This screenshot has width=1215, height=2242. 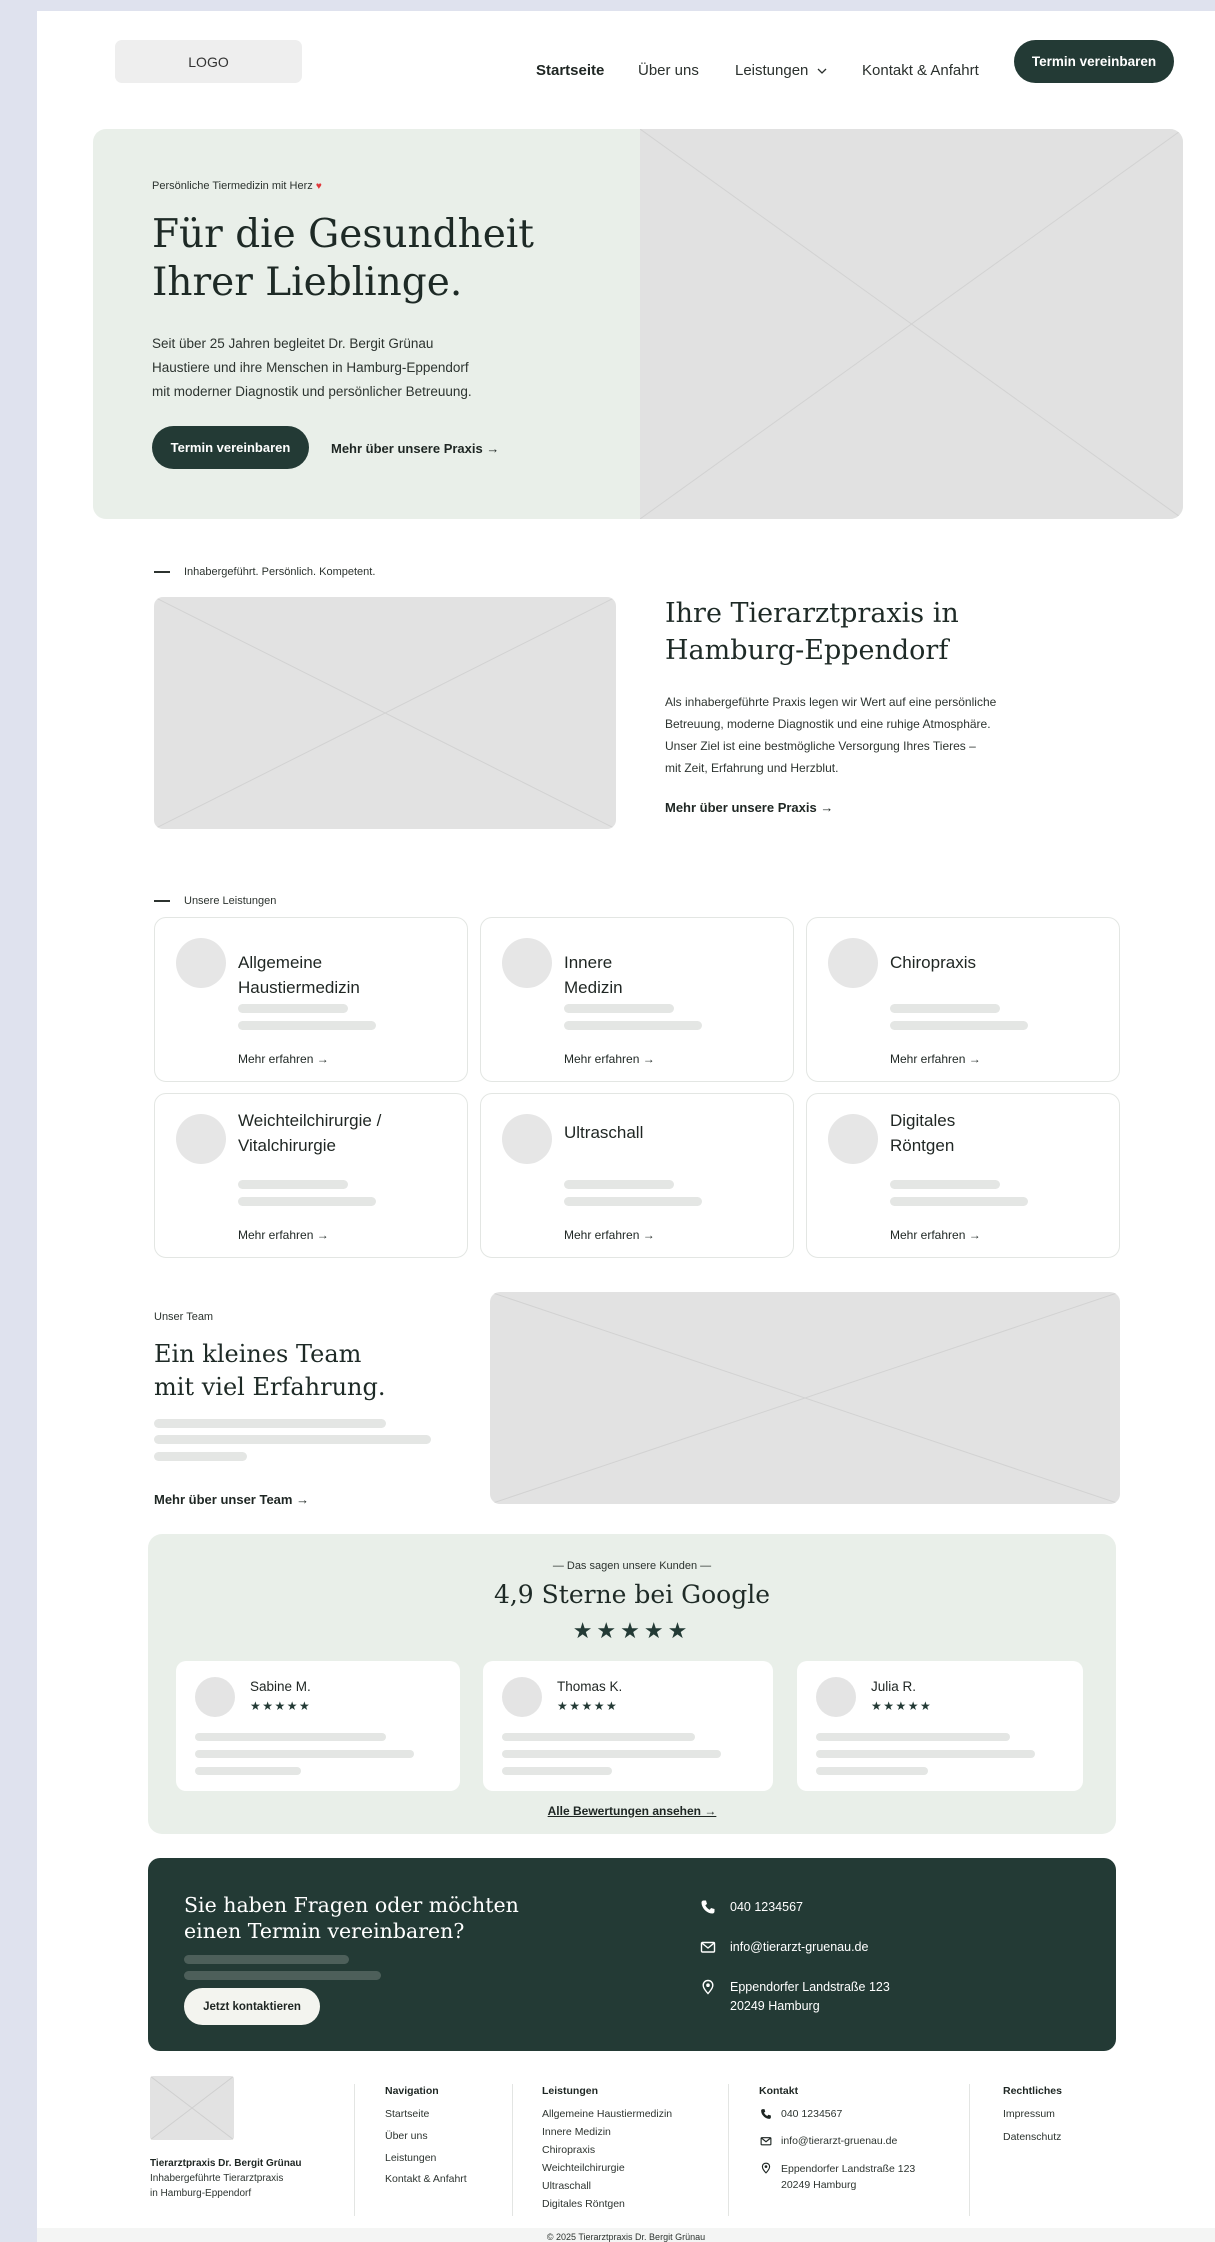 I want to click on footer-service-link: Allgemeine Haustiermedizin, so click(x=607, y=2114).